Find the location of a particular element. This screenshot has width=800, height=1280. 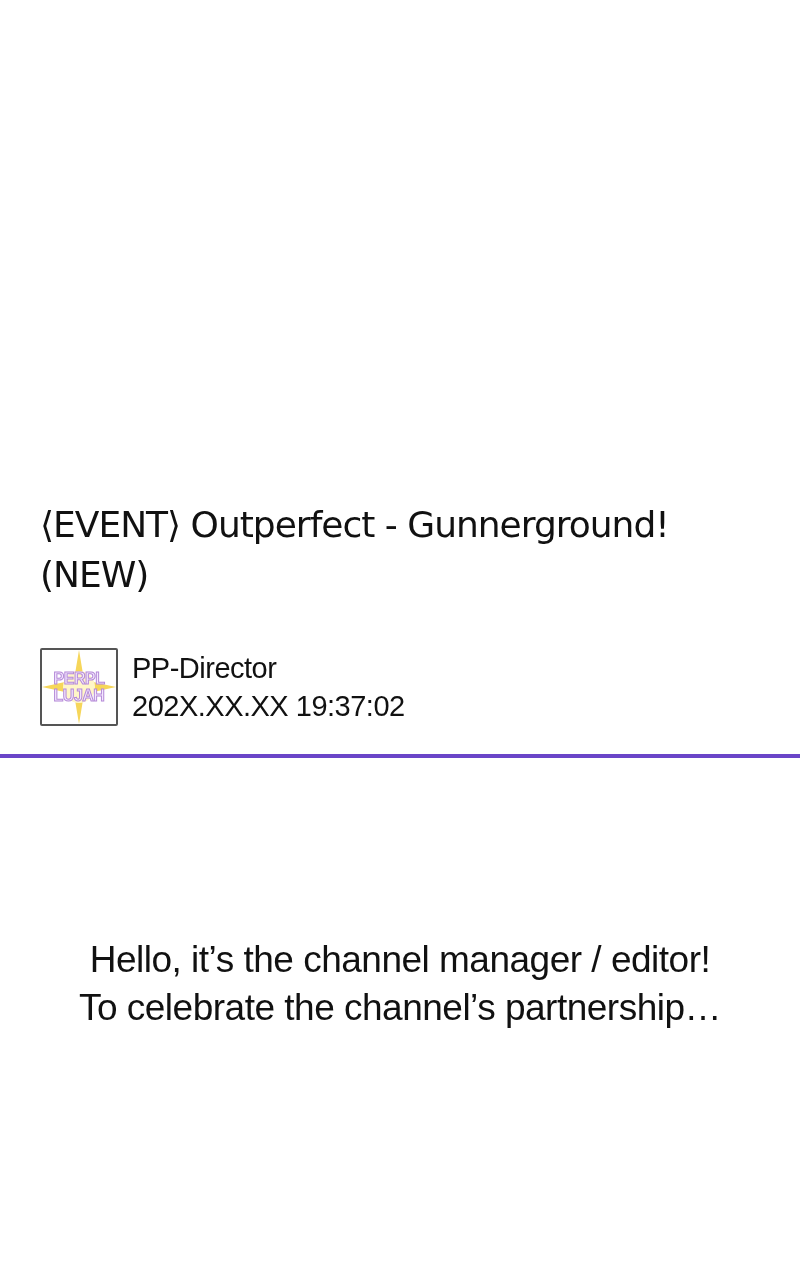

body-text: Hello, it’s the channel manager / editor! is located at coordinates (400, 960).